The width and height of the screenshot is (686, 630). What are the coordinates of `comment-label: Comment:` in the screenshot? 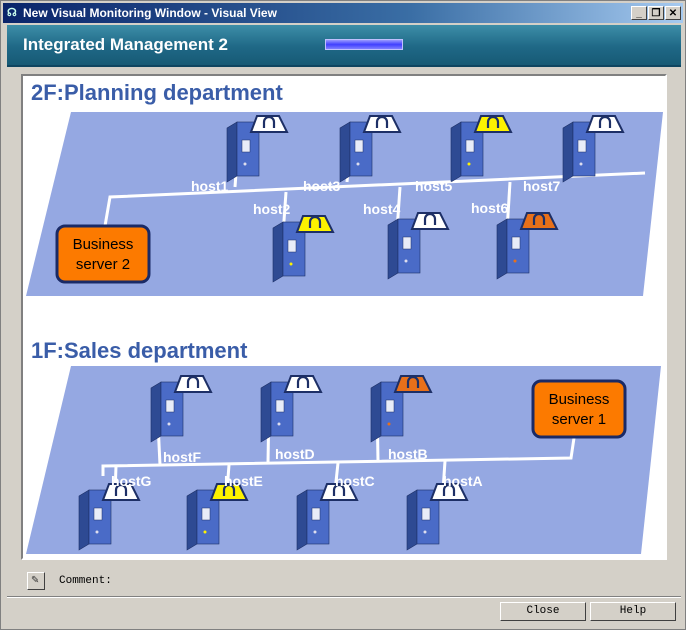 It's located at (85, 581).